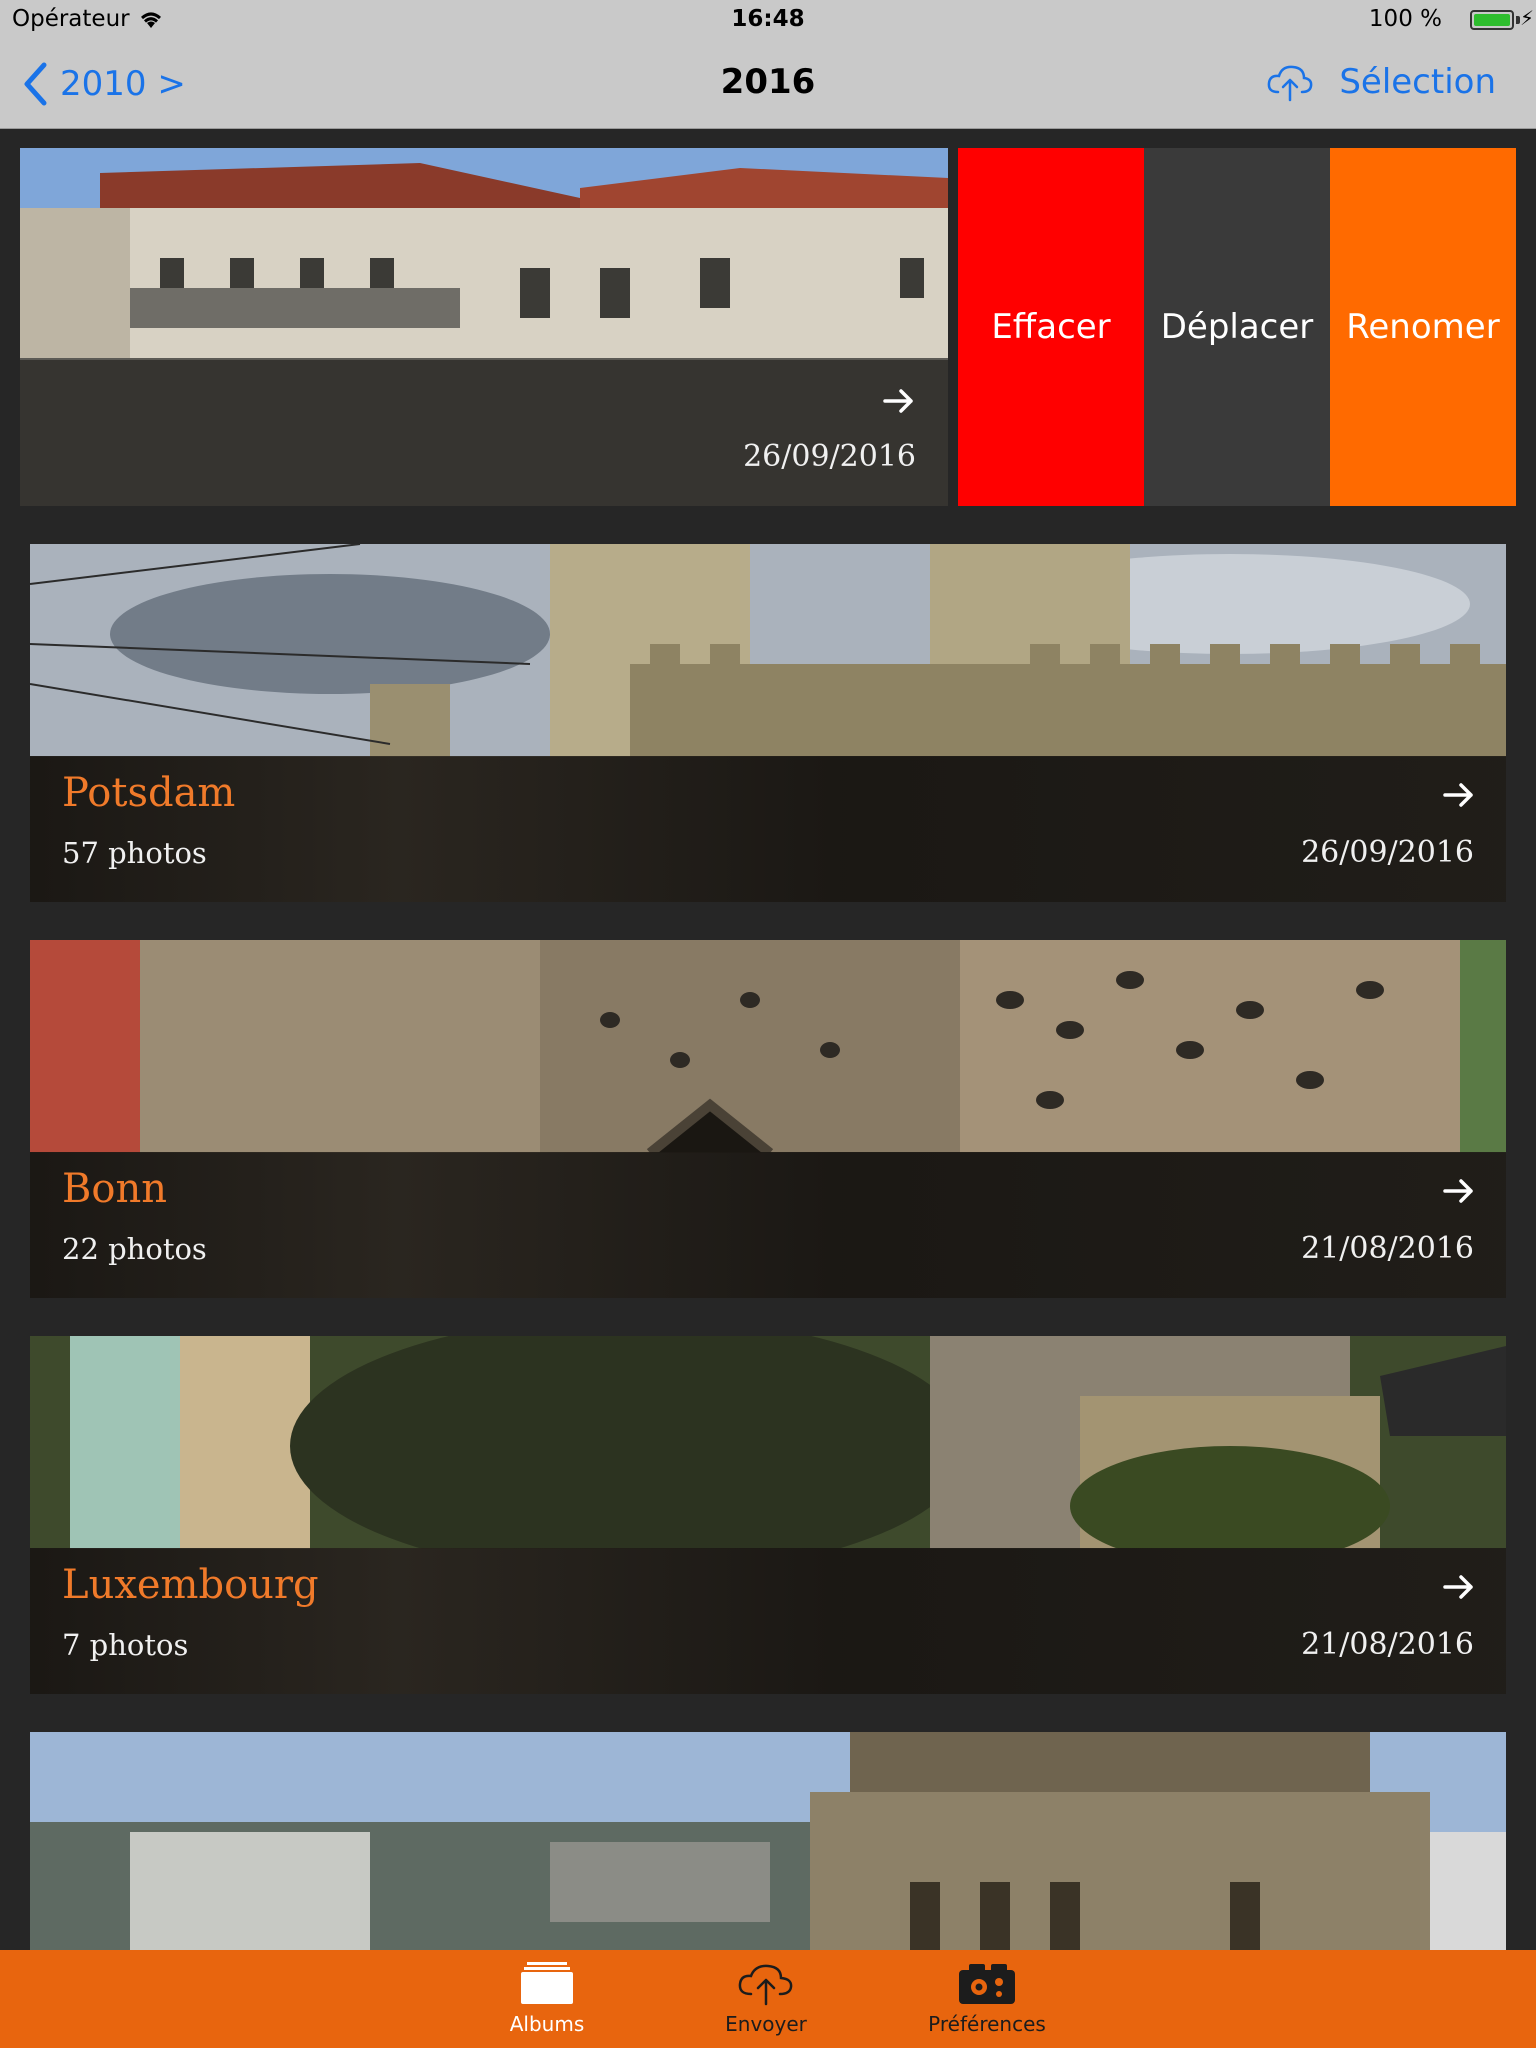 This screenshot has height=2048, width=1536. I want to click on album-photo-count: 57 photos, so click(134, 853).